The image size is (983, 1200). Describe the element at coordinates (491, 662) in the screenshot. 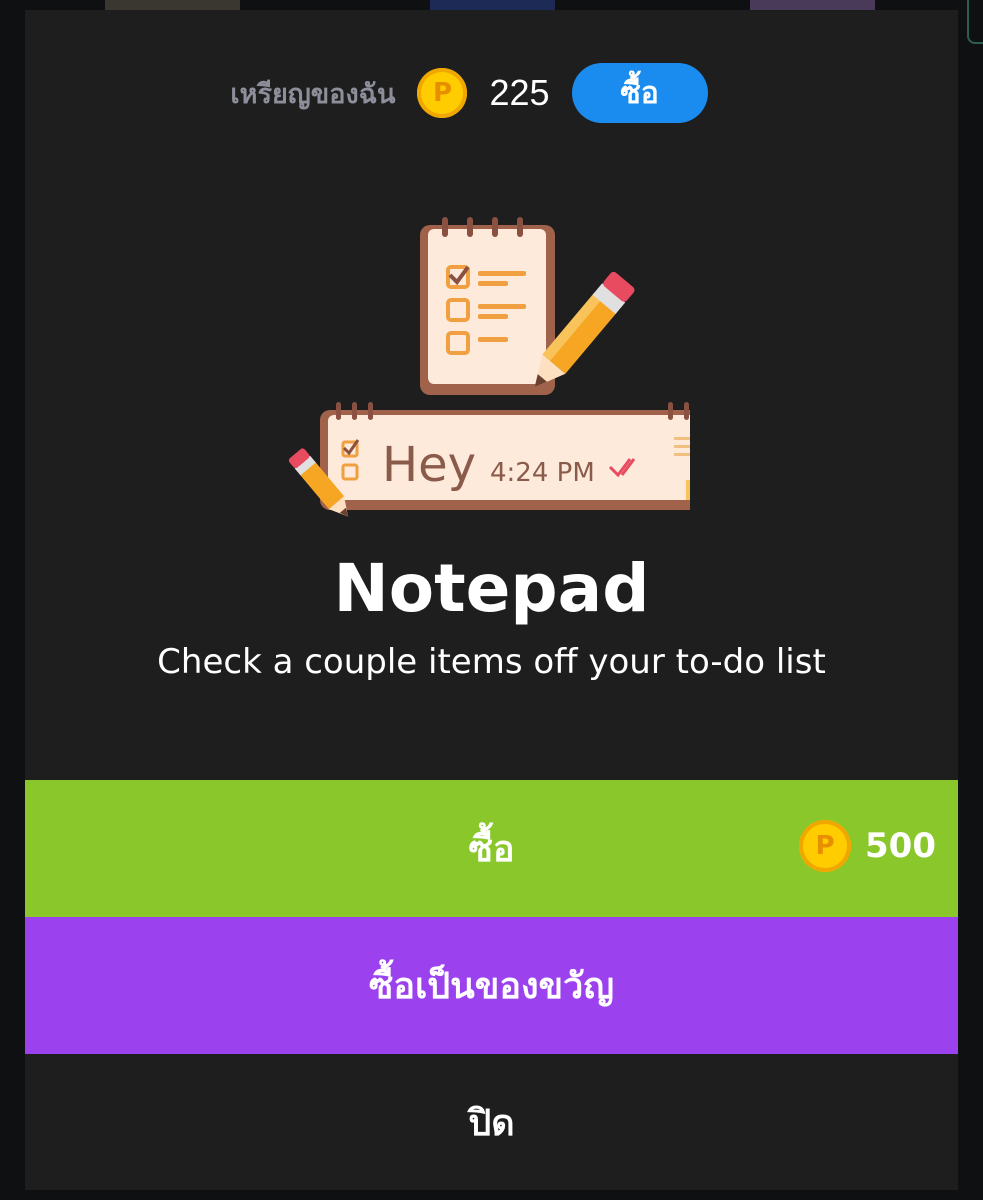

I see `item-description: Check a couple items off your to-do list` at that location.